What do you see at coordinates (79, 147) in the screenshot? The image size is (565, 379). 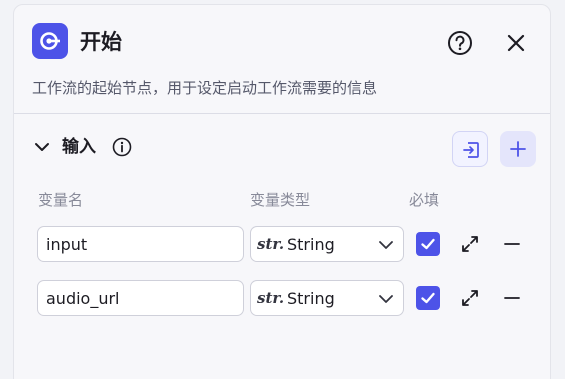 I see `section-title: 输入` at bounding box center [79, 147].